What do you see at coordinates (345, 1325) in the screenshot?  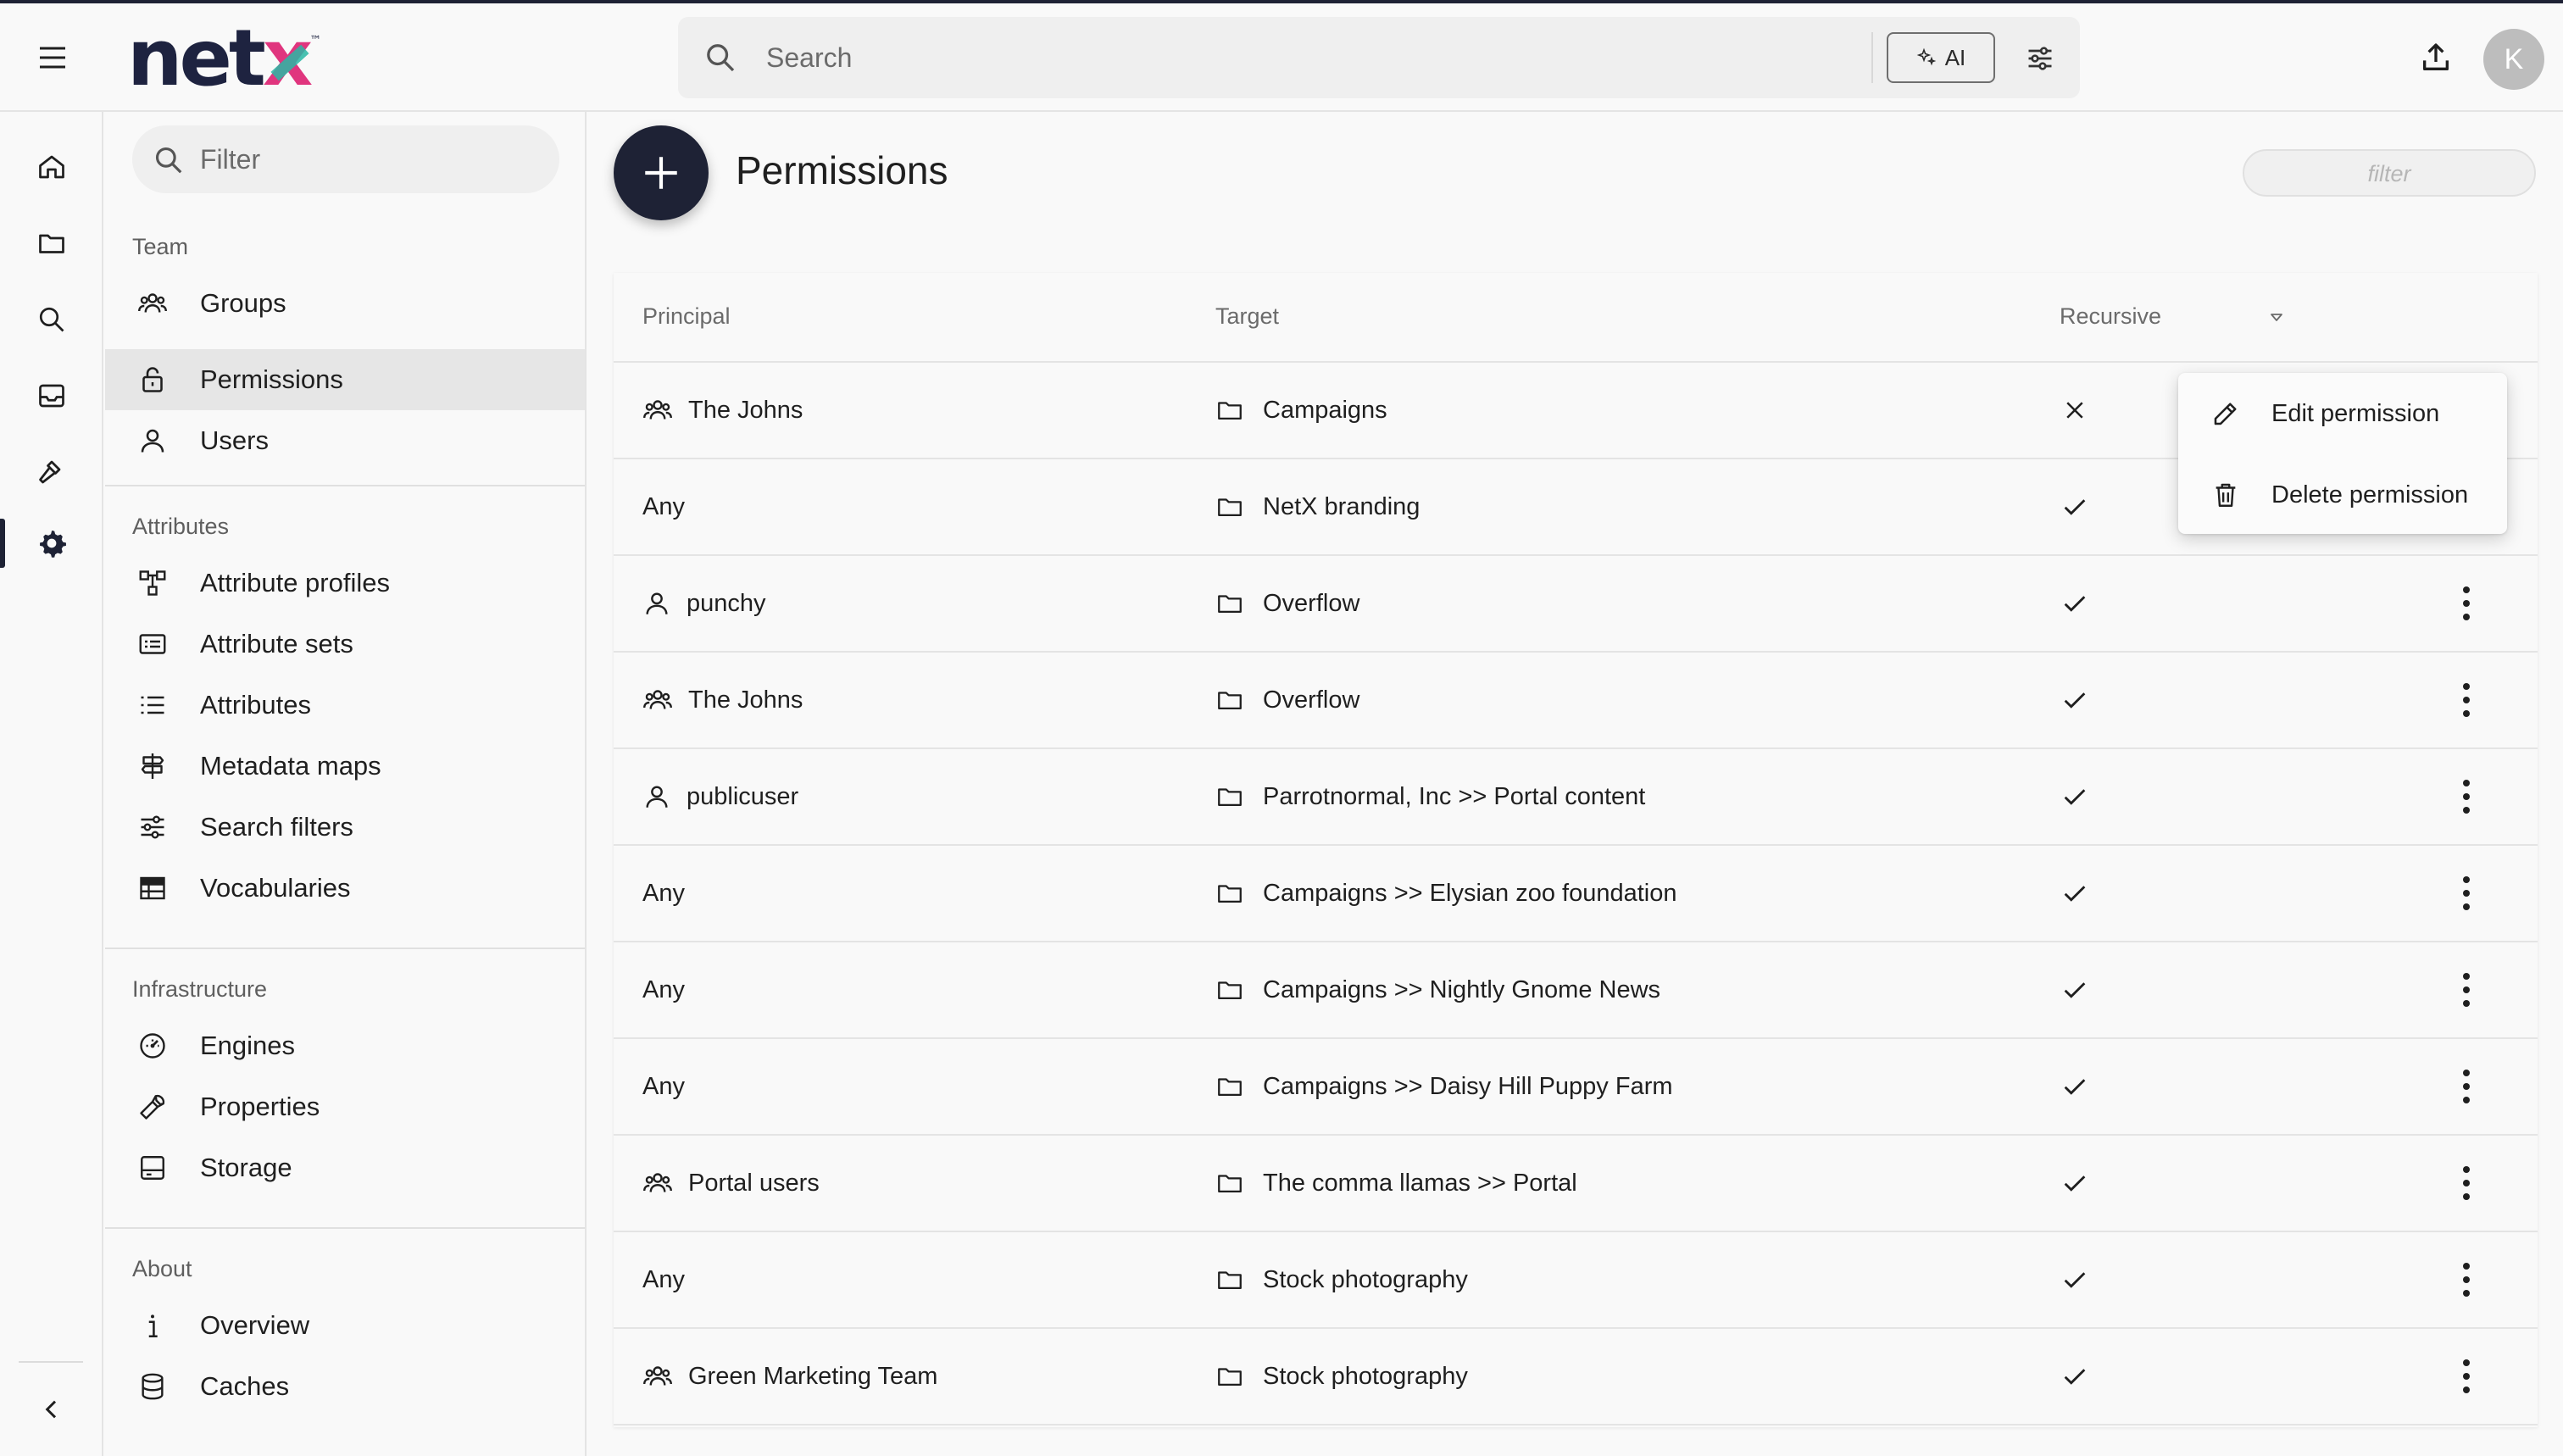 I see `sidebar-item-overview: Overview` at bounding box center [345, 1325].